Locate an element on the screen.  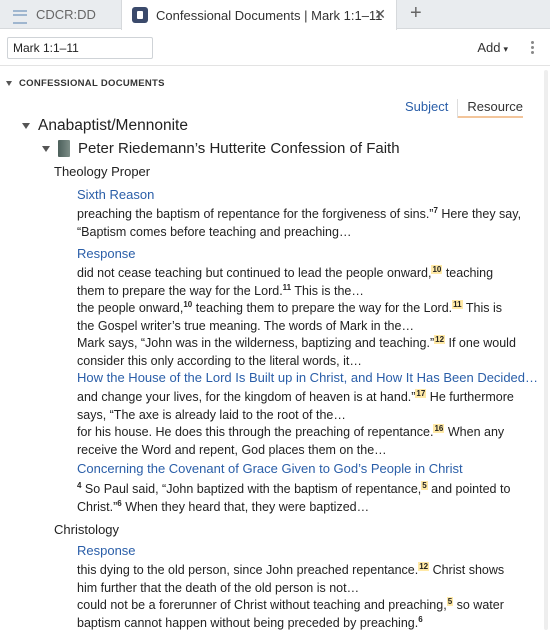
section-title: CONFESSIONAL DOCUMENTS is located at coordinates (92, 83).